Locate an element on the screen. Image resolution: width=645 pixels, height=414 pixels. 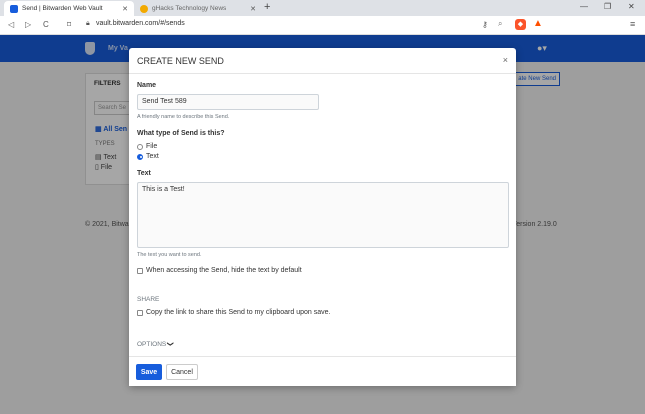
lock-icon: 🔒︎ is located at coordinates (88, 24).